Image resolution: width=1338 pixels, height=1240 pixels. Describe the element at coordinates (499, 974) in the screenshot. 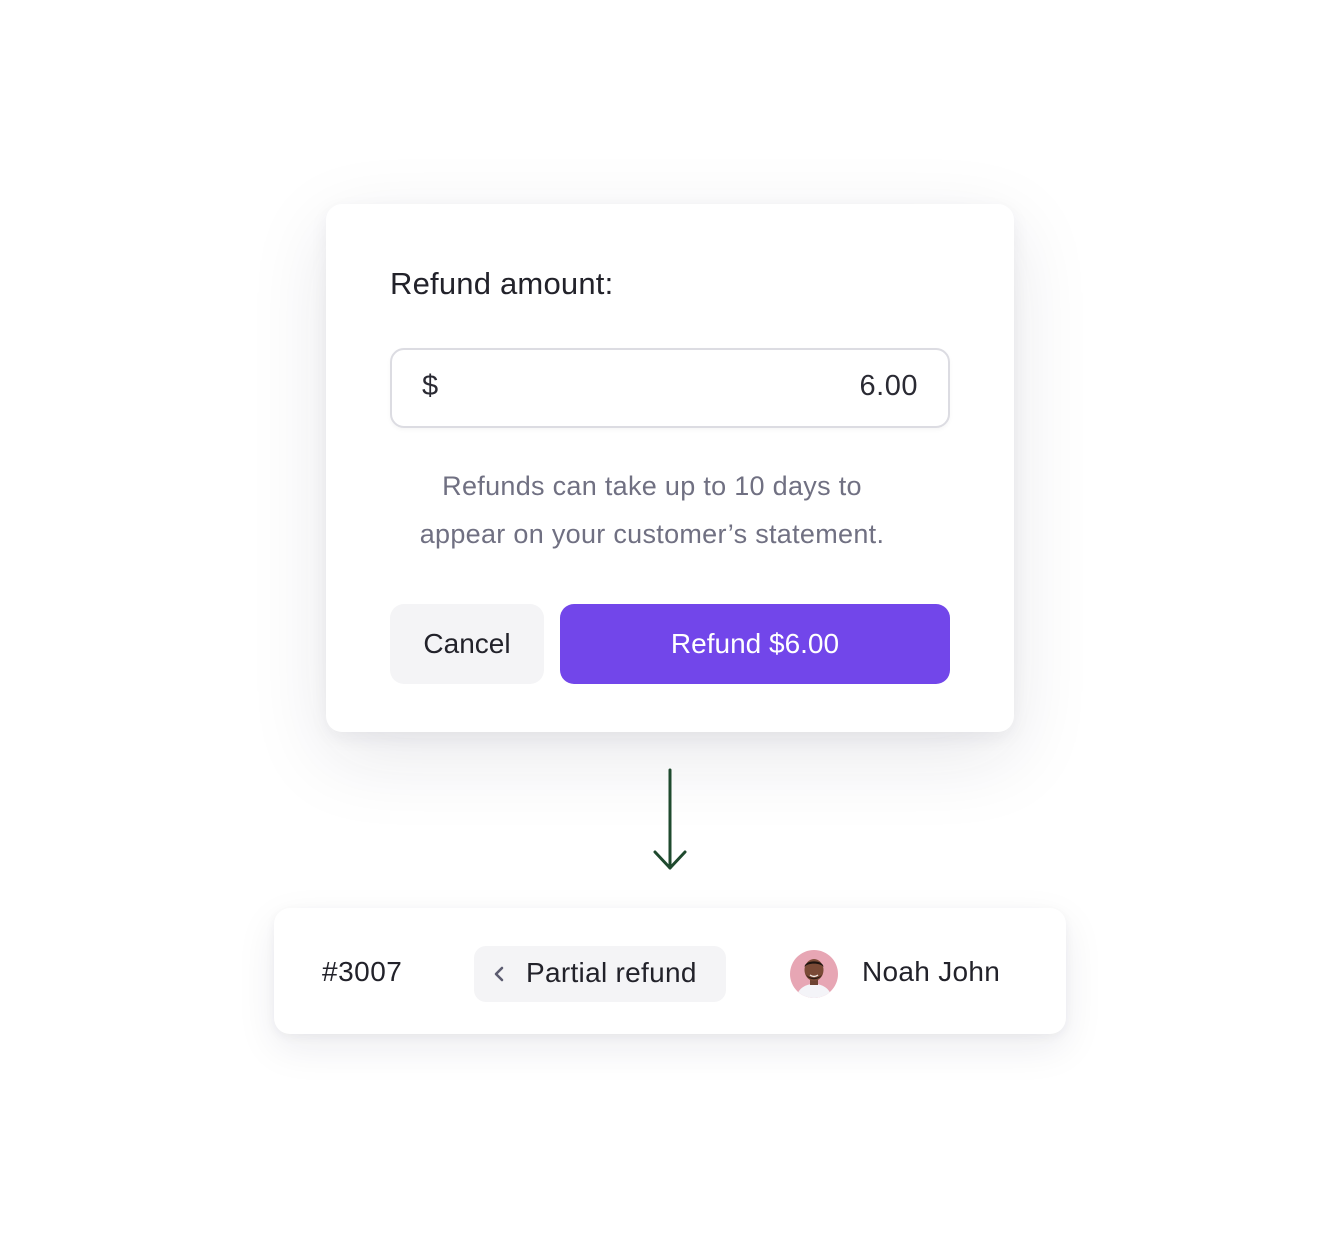

I see `chevron-left-icon` at that location.